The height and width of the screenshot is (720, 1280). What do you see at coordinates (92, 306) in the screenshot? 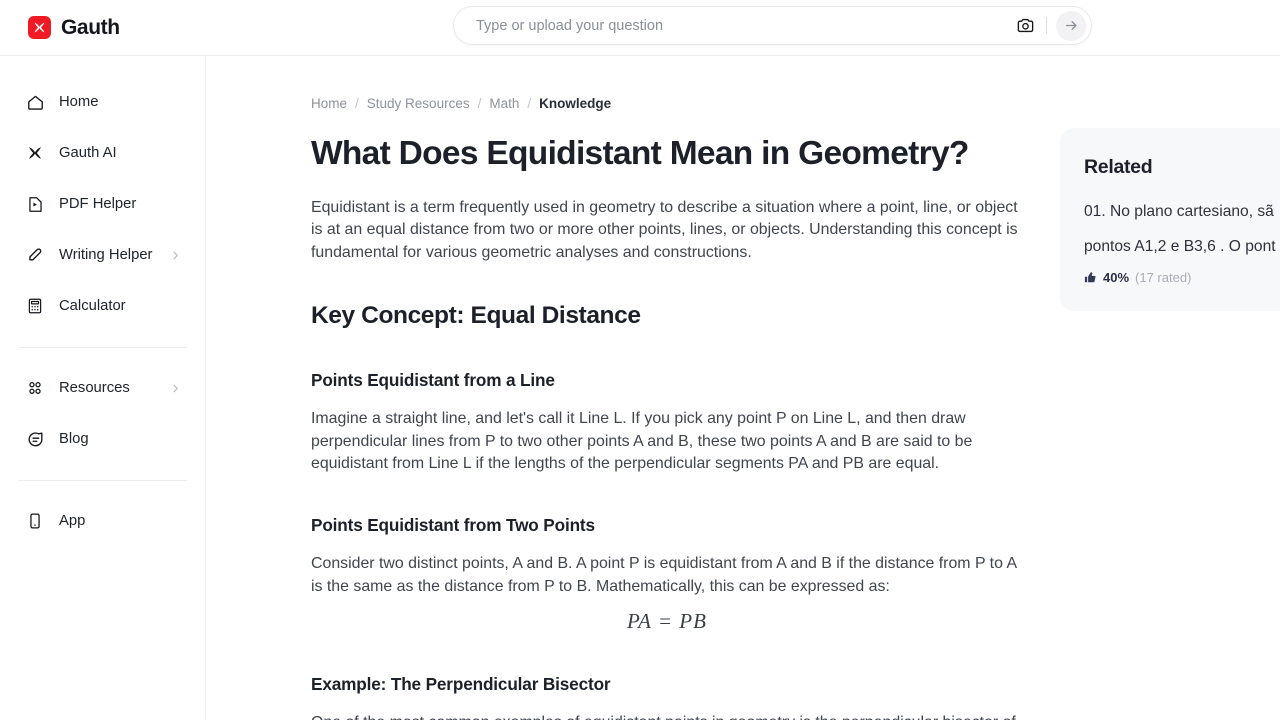
I see `sidebar-item-label: Calculator` at bounding box center [92, 306].